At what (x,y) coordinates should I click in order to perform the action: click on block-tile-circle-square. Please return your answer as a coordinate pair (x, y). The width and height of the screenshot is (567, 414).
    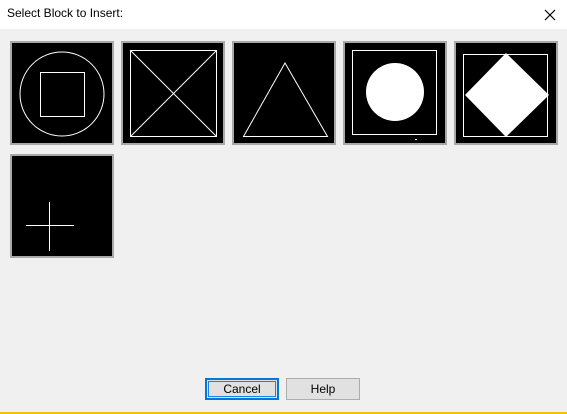
    Looking at the image, I should click on (62, 93).